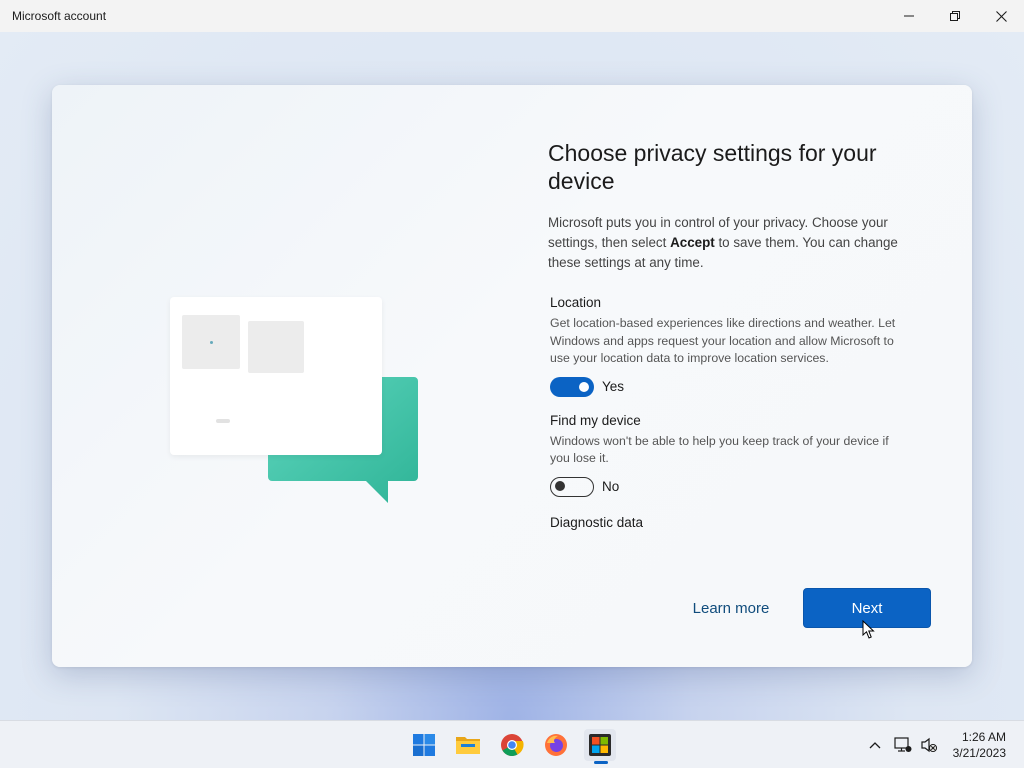 The height and width of the screenshot is (768, 1024). I want to click on microsoft-store-icon, so click(600, 745).